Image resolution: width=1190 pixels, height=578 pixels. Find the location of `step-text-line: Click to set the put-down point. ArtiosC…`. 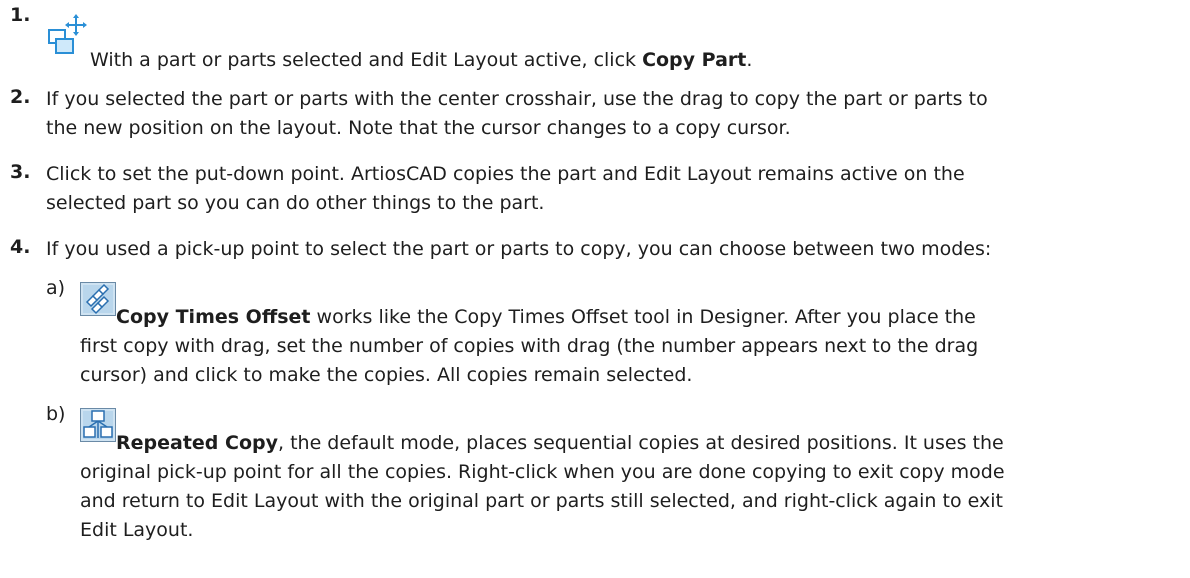

step-text-line: Click to set the put-down point. ArtiosC… is located at coordinates (505, 174).